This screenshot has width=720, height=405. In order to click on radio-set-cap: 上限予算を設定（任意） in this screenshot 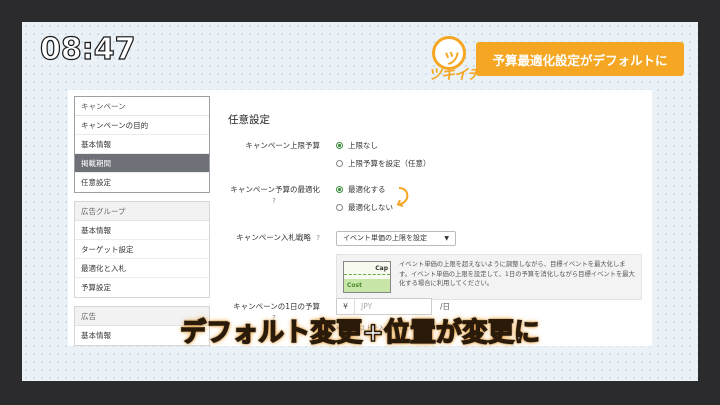, I will do `click(383, 163)`.